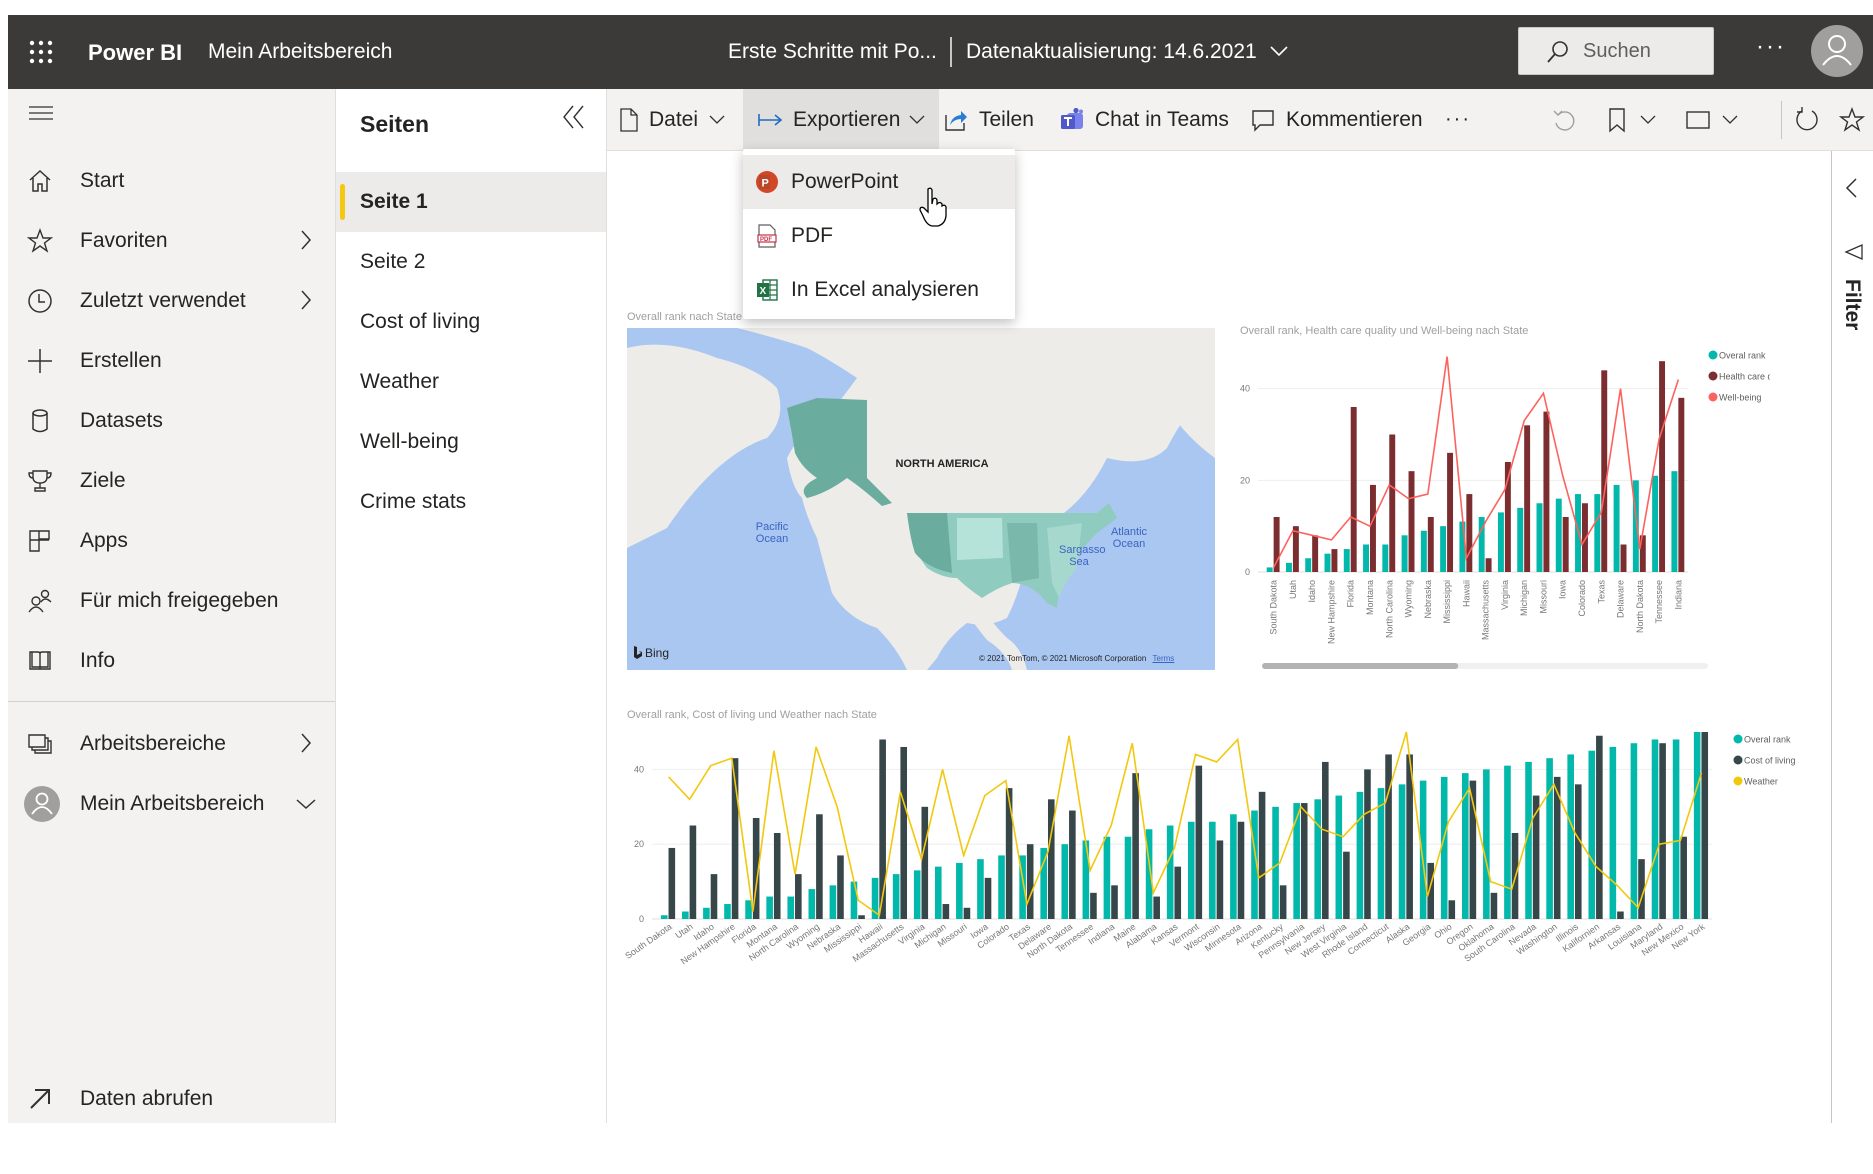  I want to click on nav-item-apps: Apps, so click(171, 541).